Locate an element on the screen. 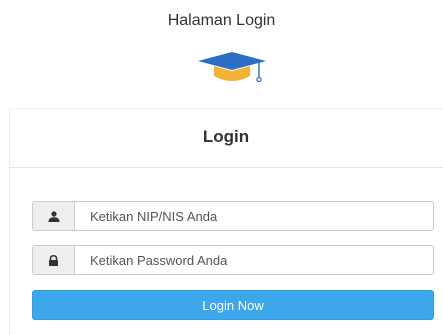 The width and height of the screenshot is (443, 335). card-divider is located at coordinates (226, 167).